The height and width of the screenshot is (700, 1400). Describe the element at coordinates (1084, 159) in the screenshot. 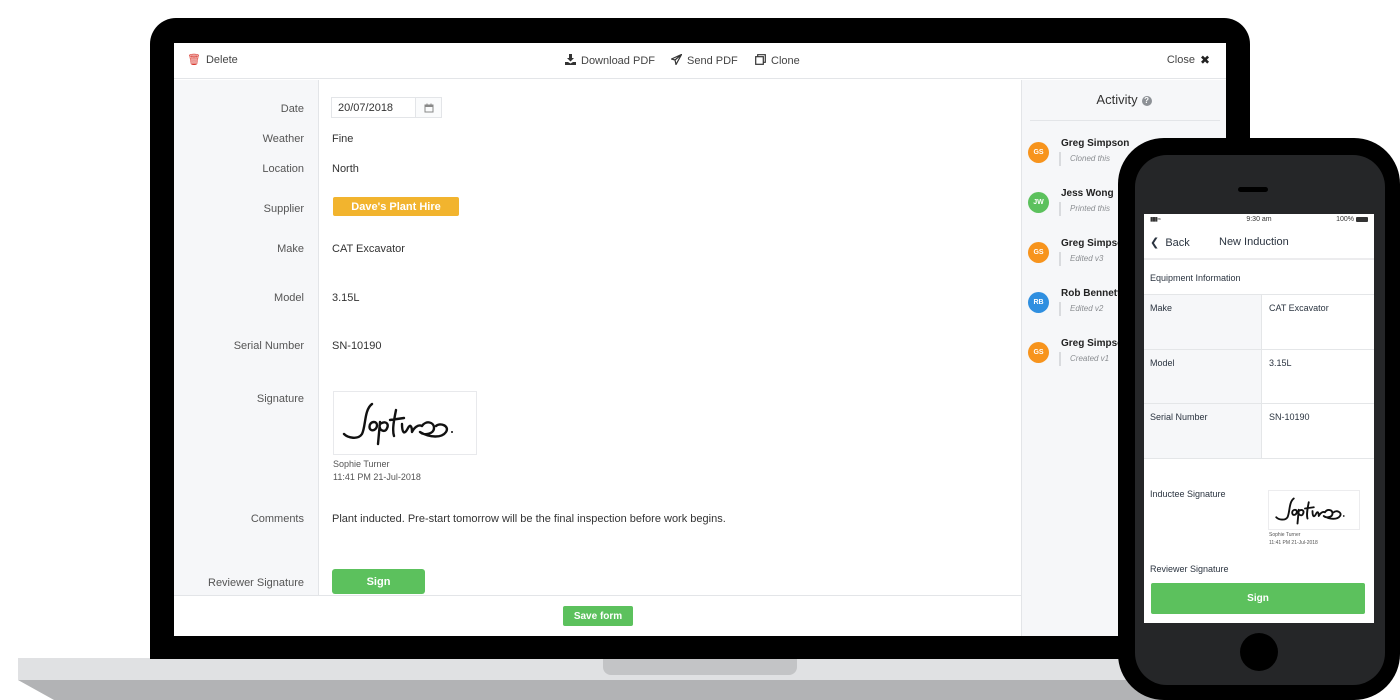

I see `activity-note: Cloned this` at that location.